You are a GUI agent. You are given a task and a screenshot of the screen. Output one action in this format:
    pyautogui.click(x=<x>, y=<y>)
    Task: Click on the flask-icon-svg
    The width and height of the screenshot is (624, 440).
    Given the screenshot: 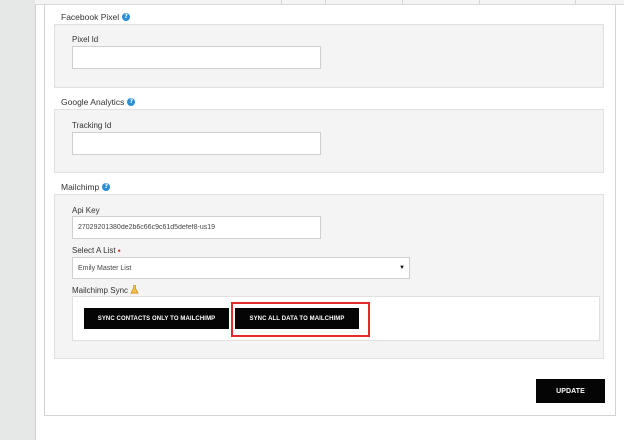 What is the action you would take?
    pyautogui.click(x=134, y=289)
    